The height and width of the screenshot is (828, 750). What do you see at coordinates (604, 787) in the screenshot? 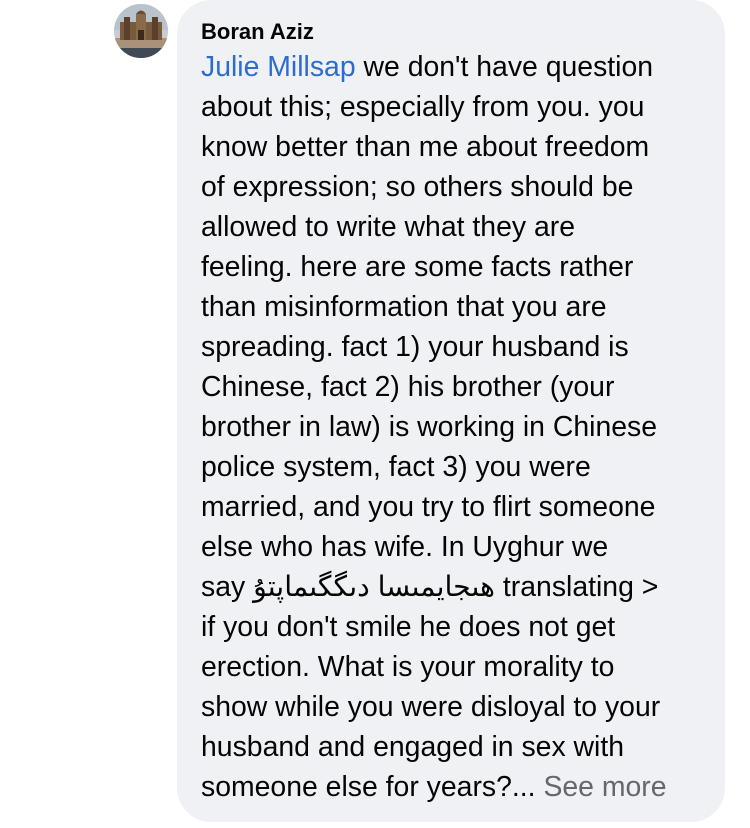
I see `see-more-link: See more` at bounding box center [604, 787].